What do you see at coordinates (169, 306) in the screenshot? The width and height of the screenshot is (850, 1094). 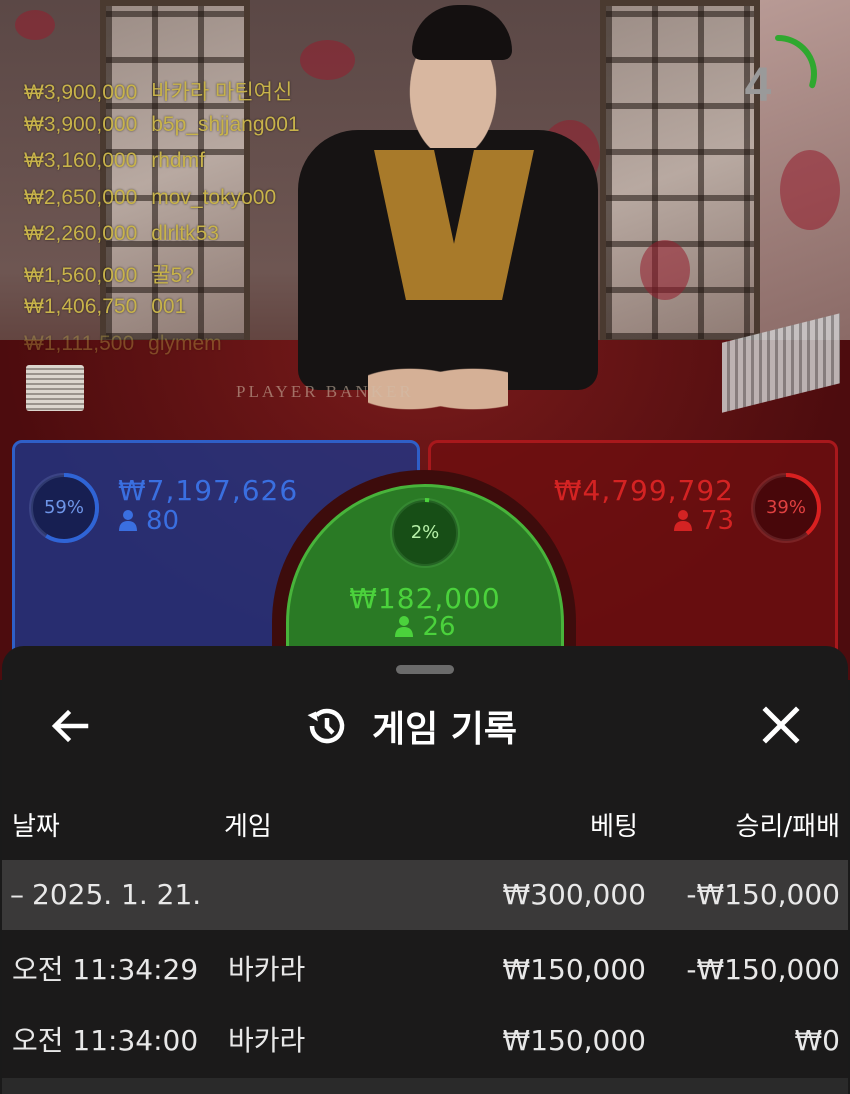 I see `leaderboard-player-name: 001` at bounding box center [169, 306].